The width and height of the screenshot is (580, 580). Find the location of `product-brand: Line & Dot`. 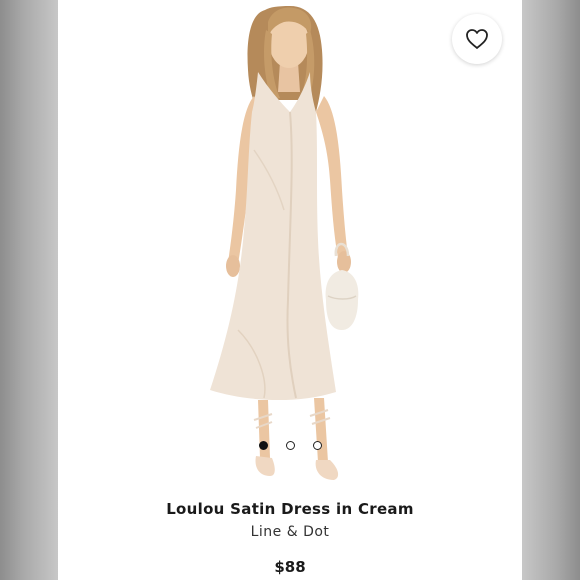

product-brand: Line & Dot is located at coordinates (290, 532).